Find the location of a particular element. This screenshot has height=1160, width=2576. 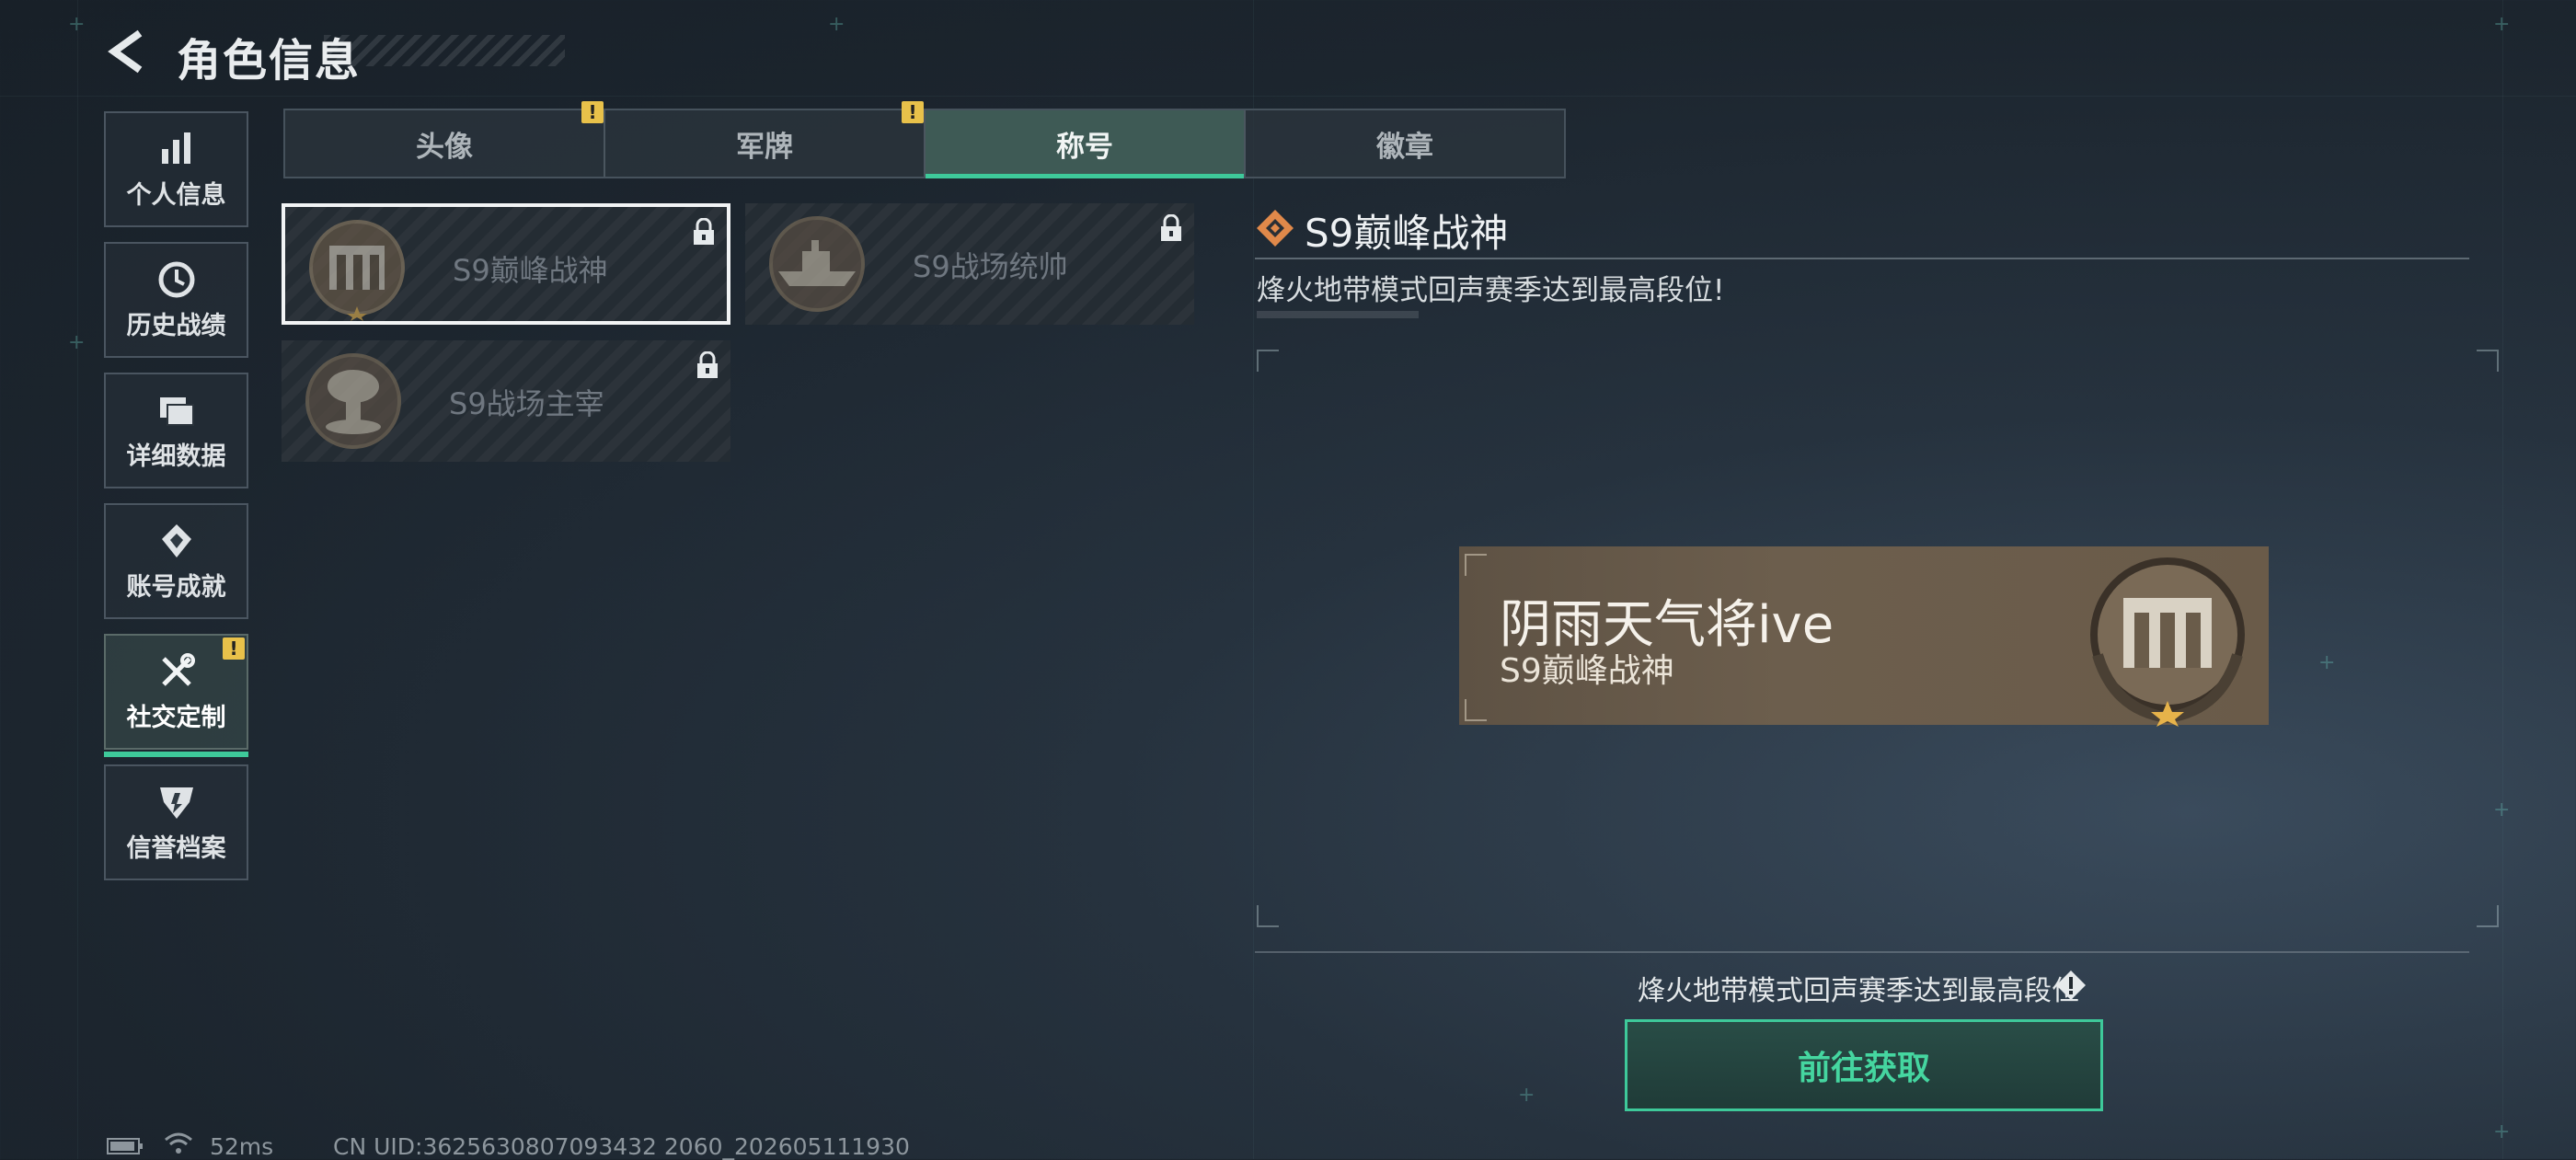

achievement-icon is located at coordinates (176, 540).